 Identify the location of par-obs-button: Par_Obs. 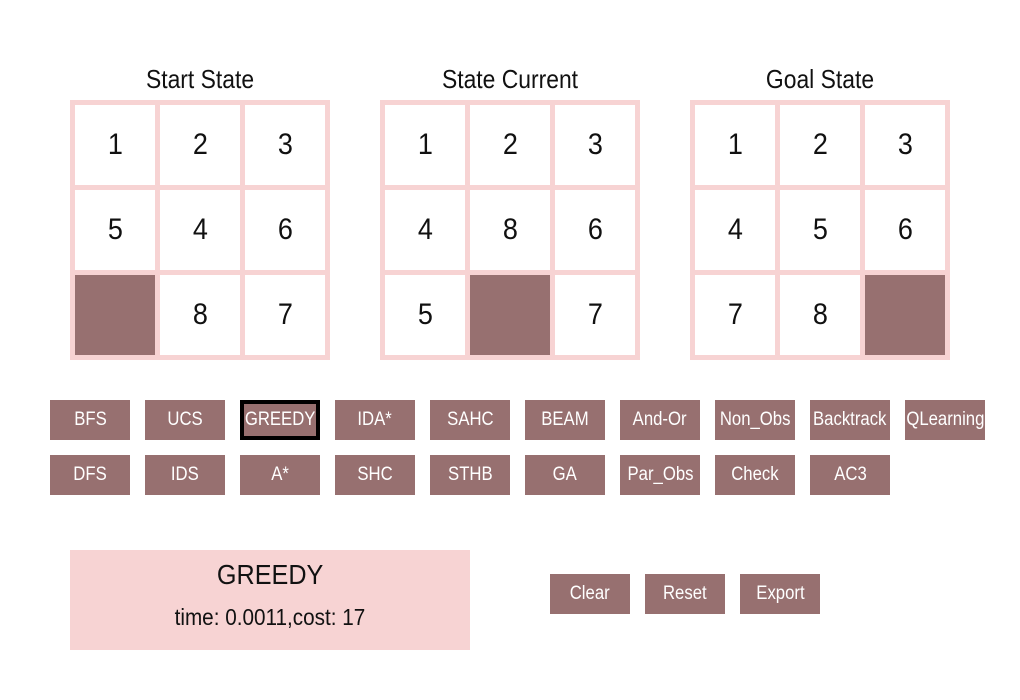
(660, 475).